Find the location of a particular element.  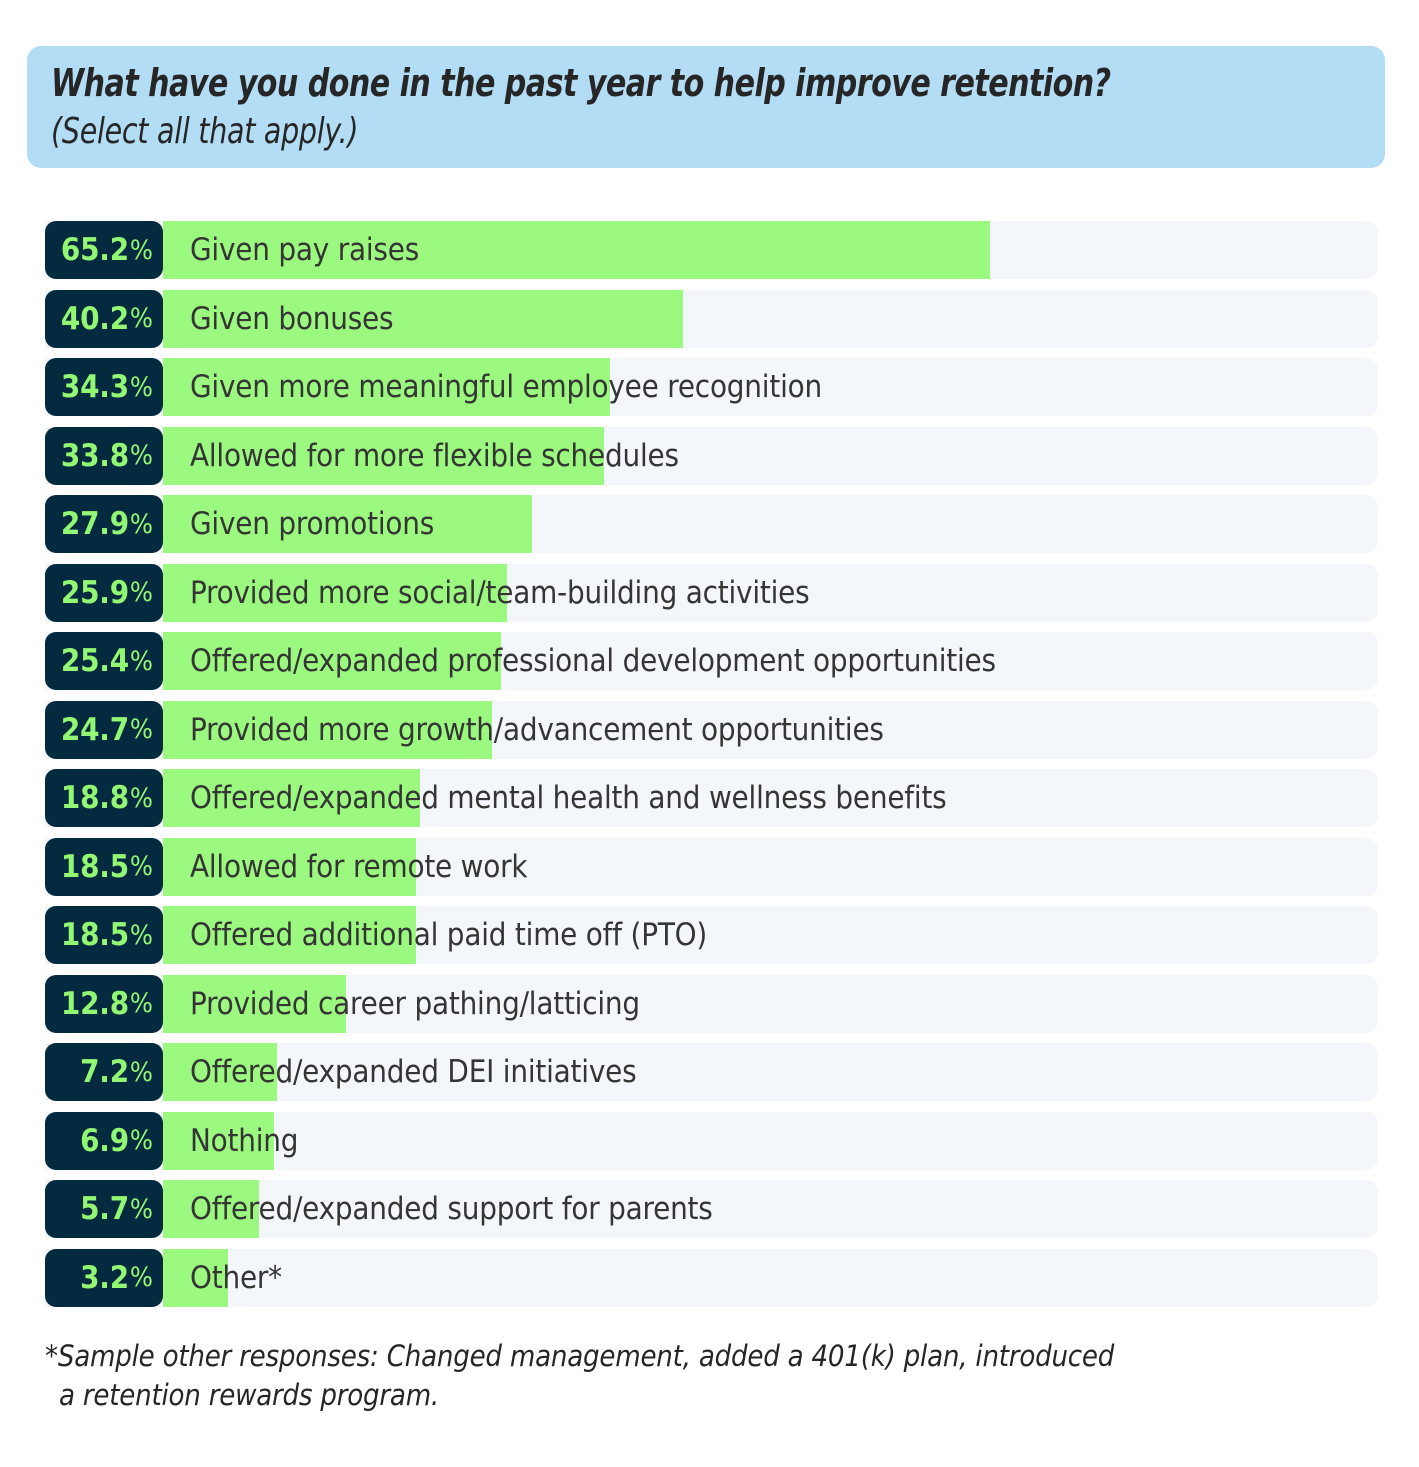

value-number: 6.9 is located at coordinates (104, 1140).